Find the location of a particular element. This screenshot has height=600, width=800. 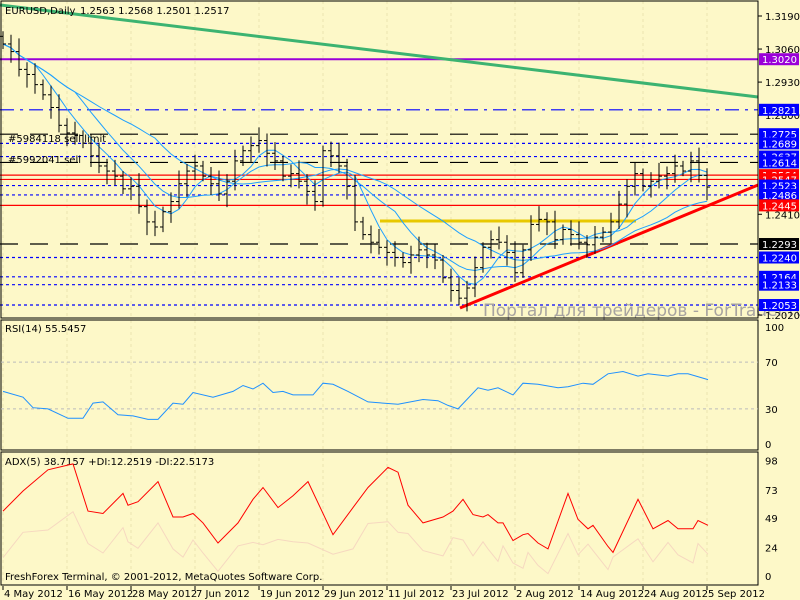

date-label: 24 Aug 2012 is located at coordinates (676, 594).